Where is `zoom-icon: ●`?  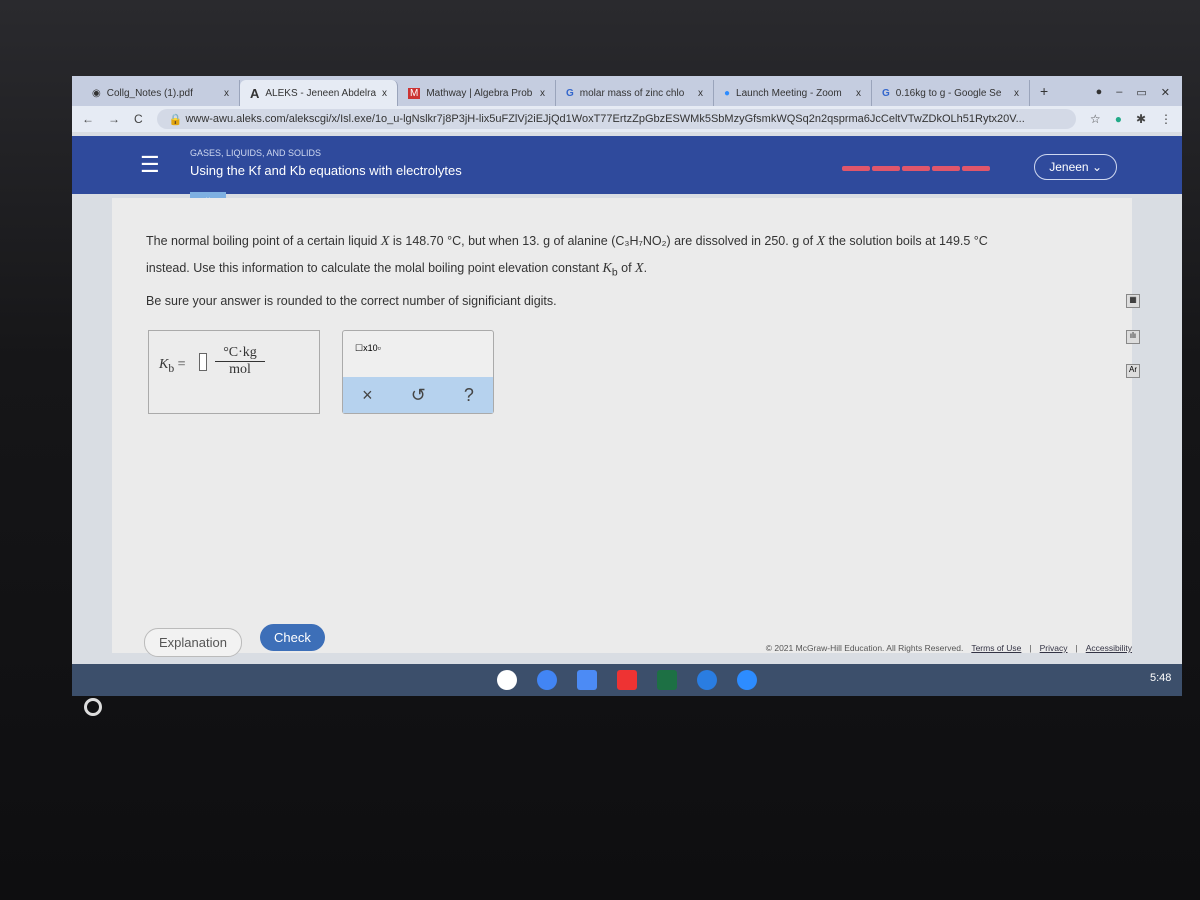 zoom-icon: ● is located at coordinates (727, 93).